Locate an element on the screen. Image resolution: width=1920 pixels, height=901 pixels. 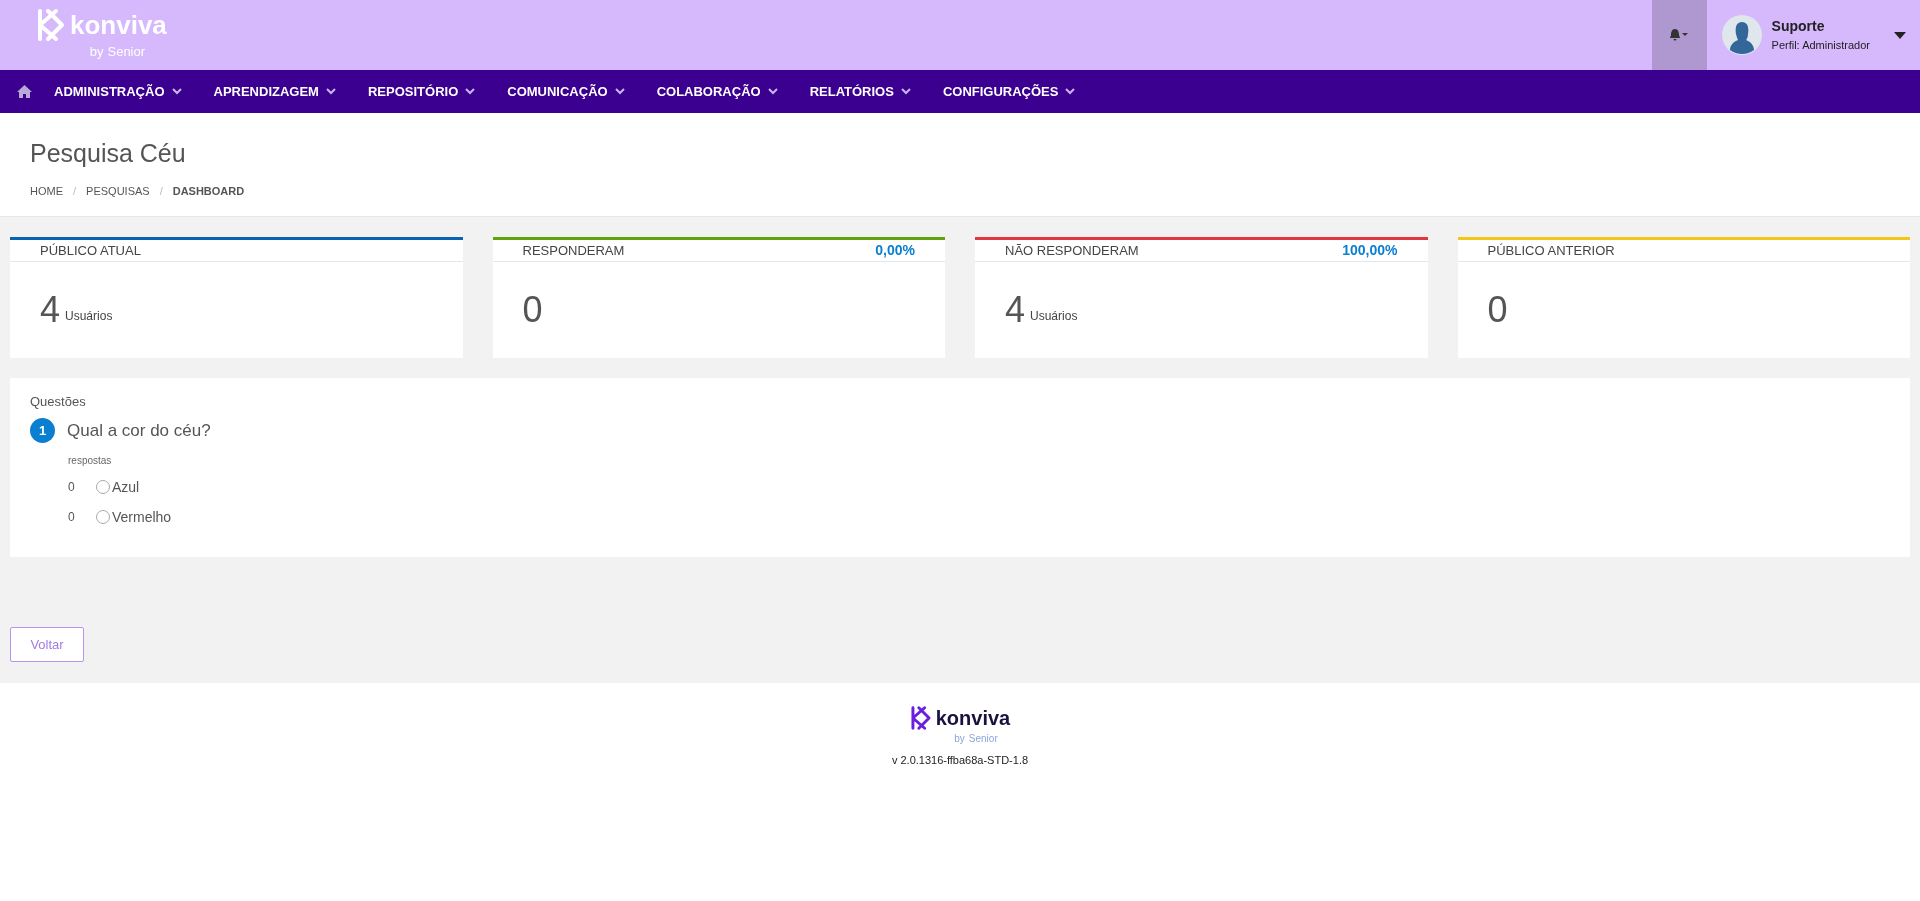
page-title: Pesquisa Céu is located at coordinates (108, 153).